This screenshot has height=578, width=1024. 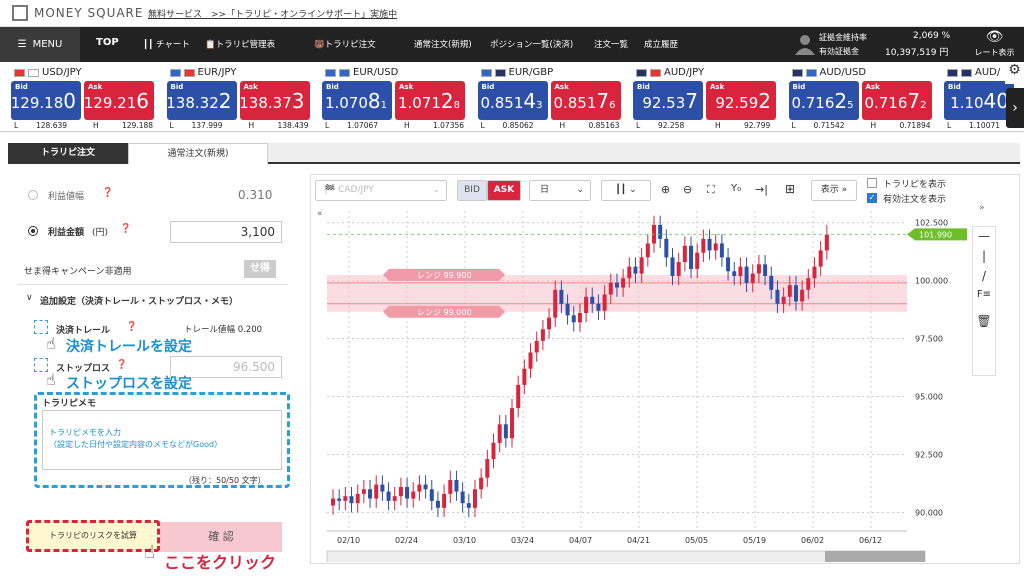 I want to click on profit-width-radio, so click(x=33, y=195).